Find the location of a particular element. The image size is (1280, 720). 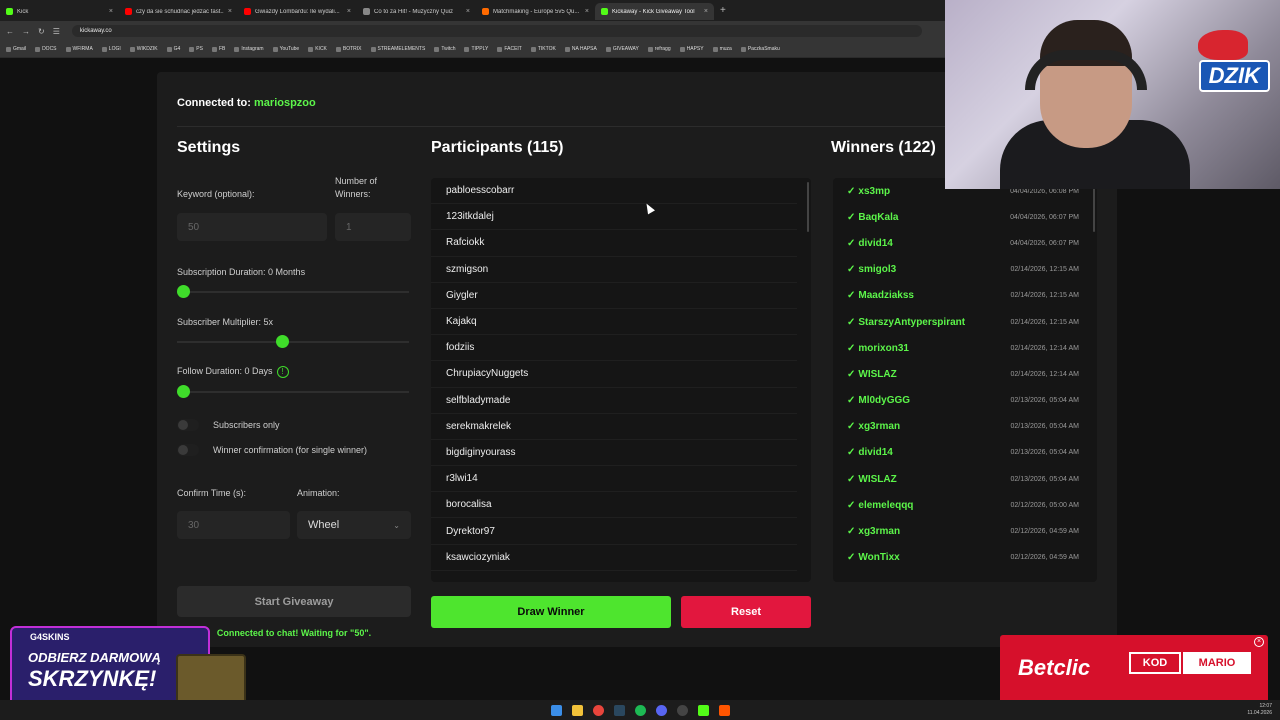

obs-icon is located at coordinates (682, 710).